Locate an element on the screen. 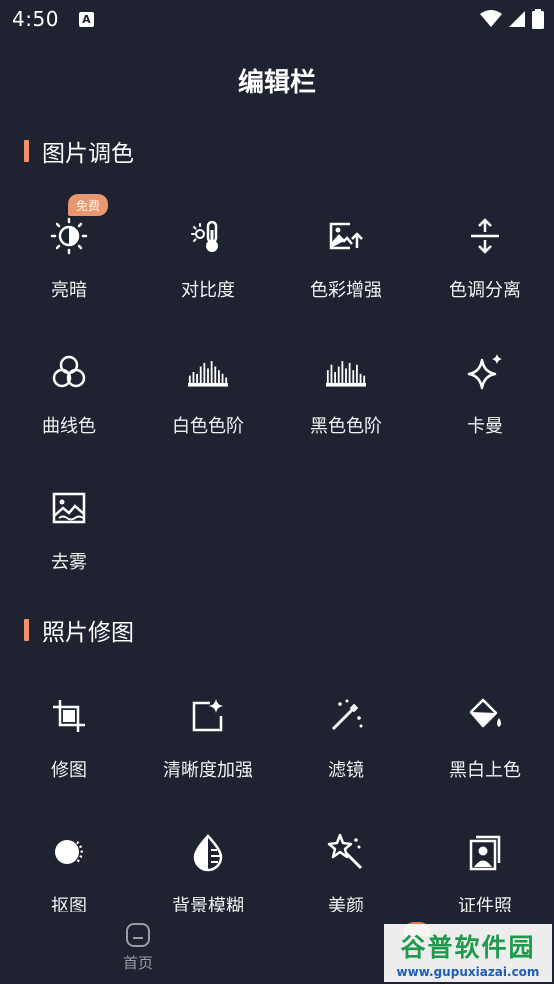 The height and width of the screenshot is (984, 554). dehaze-image-icon is located at coordinates (69, 508).